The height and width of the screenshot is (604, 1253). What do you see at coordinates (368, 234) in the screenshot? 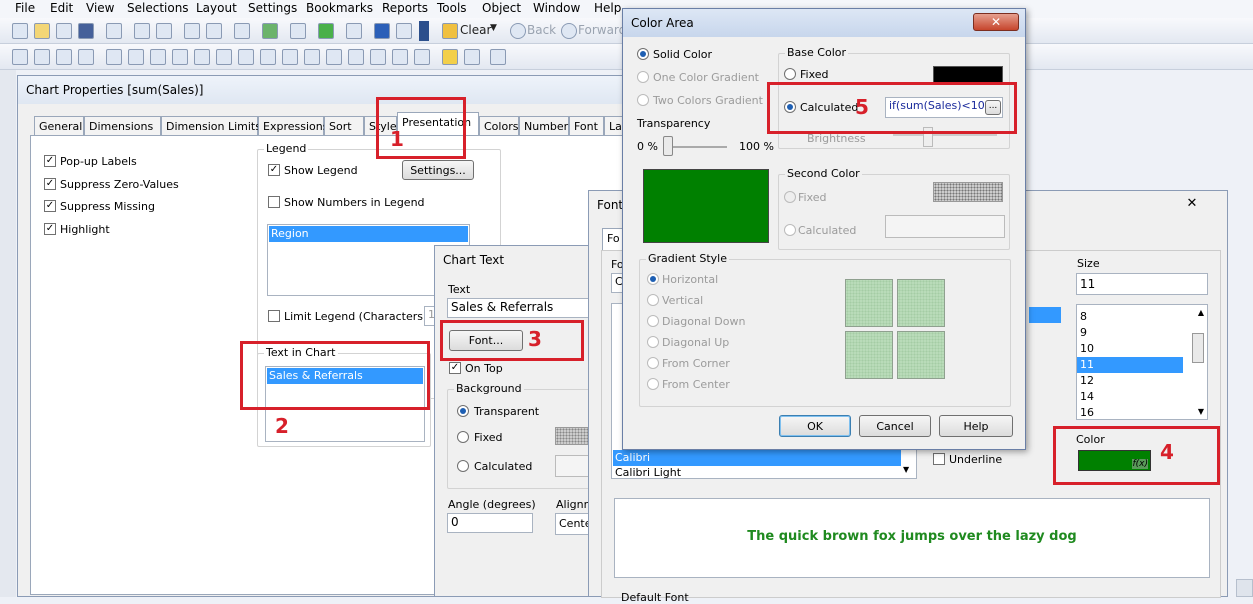
I see `legend-list-item: Region` at bounding box center [368, 234].